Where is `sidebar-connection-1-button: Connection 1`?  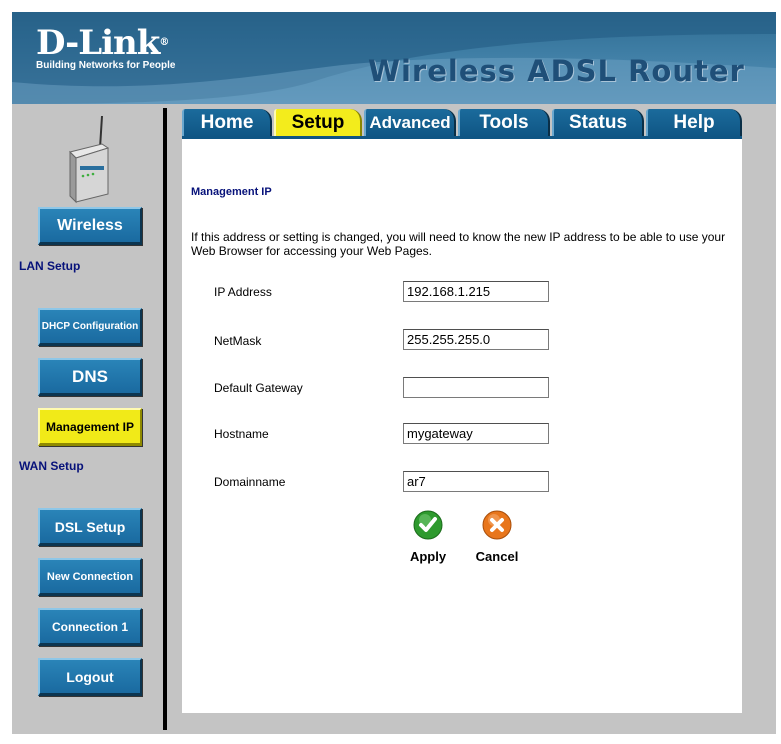
sidebar-connection-1-button: Connection 1 is located at coordinates (90, 627).